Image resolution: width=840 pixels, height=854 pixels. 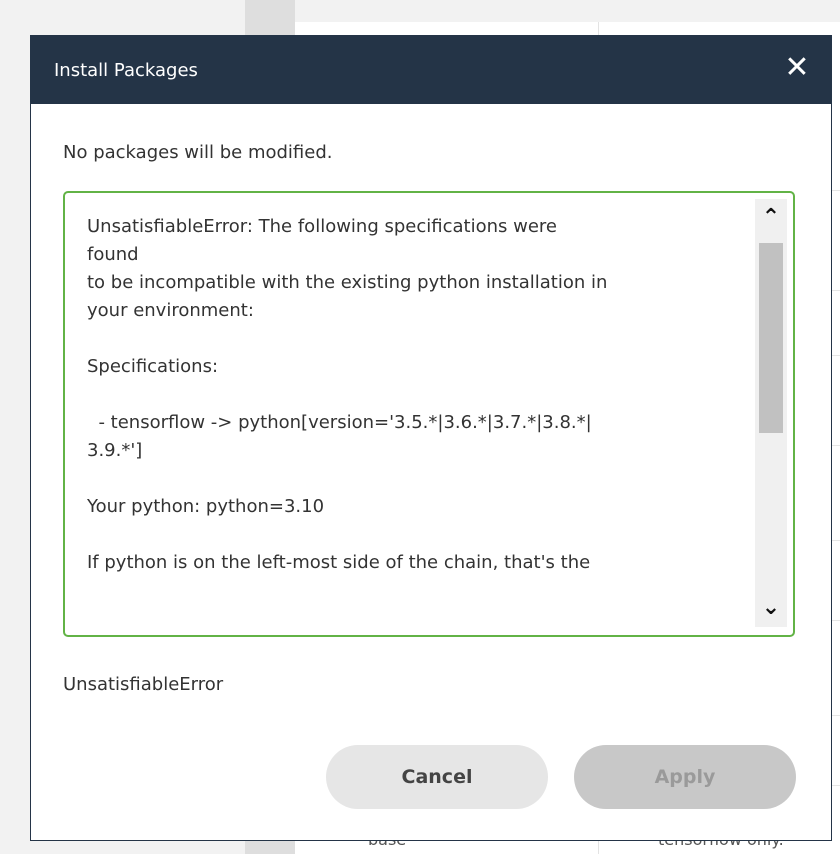 I want to click on summary-text: No packages will be modified., so click(x=198, y=152).